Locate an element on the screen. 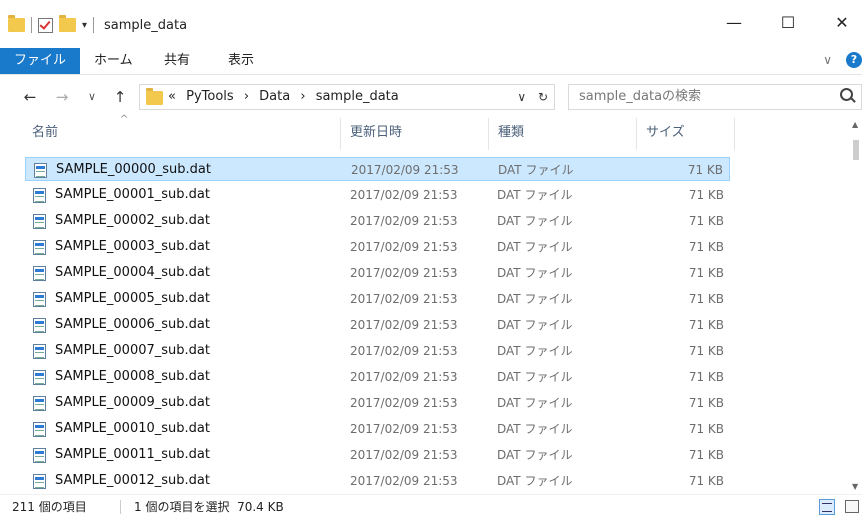 The image size is (862, 519). vertical-scrollbar: ▲ ▼ is located at coordinates (856, 305).